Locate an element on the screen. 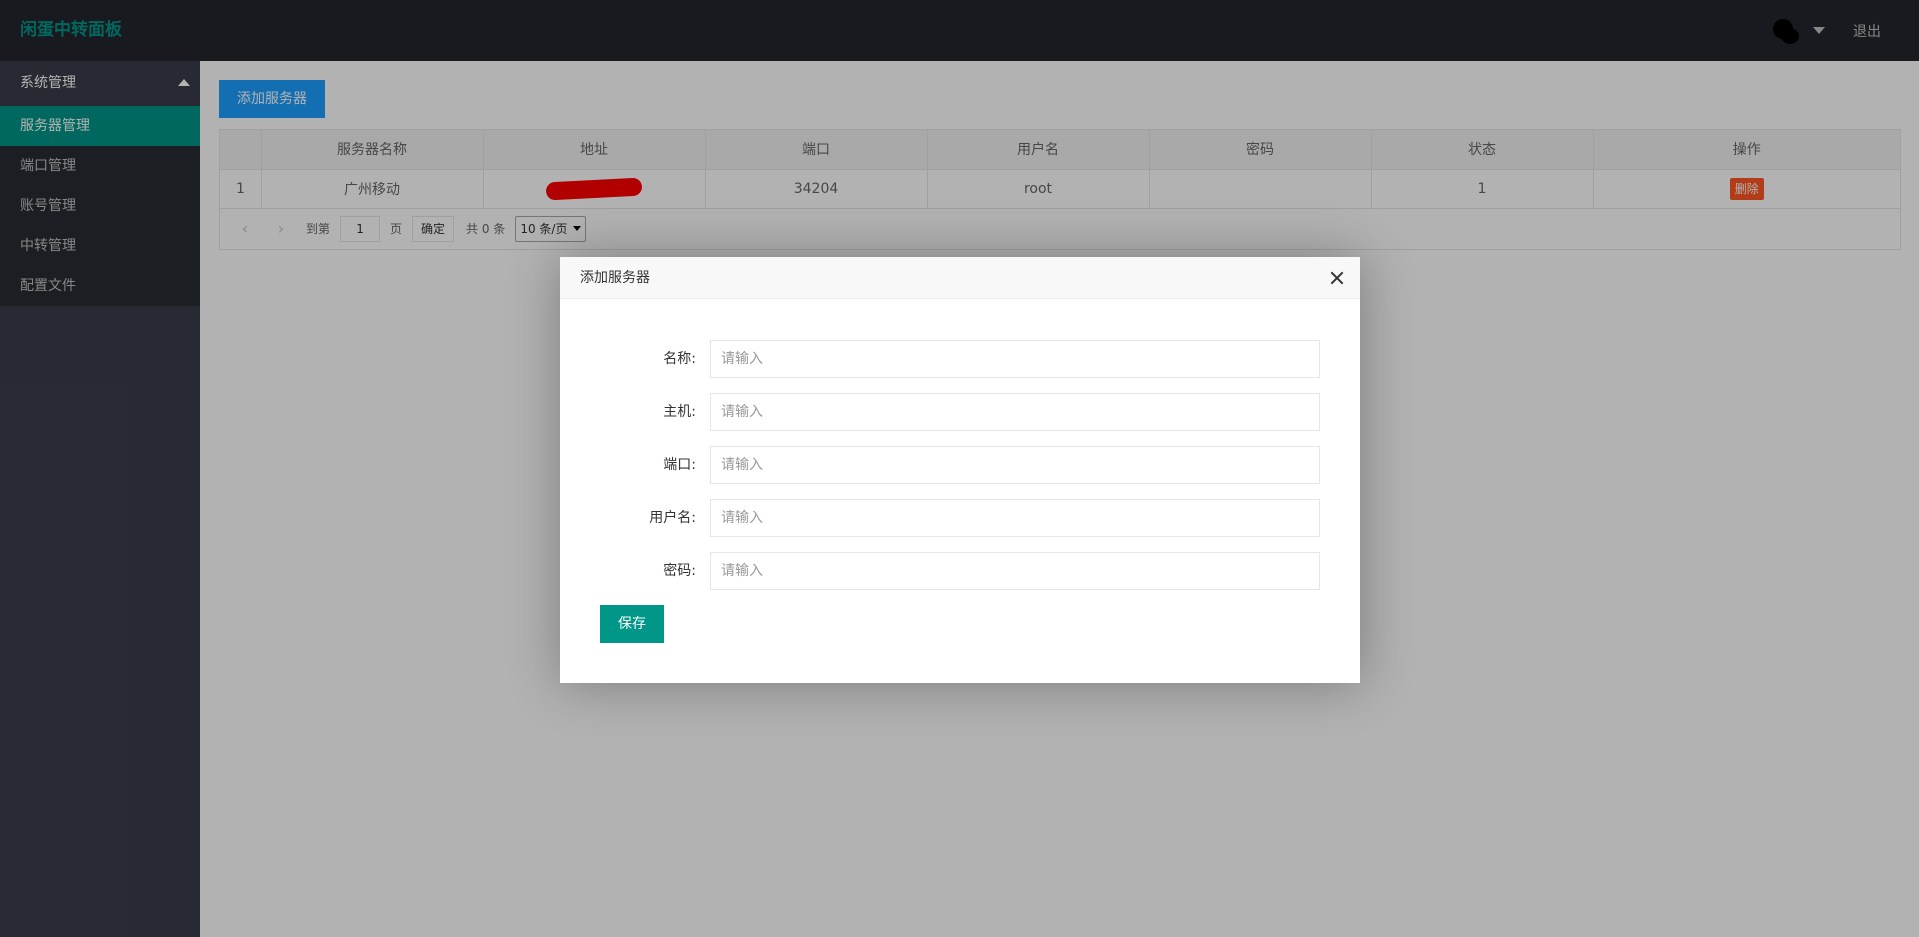 Image resolution: width=1919 pixels, height=937 pixels. form-row-name: 名称: 请输入 is located at coordinates (960, 359).